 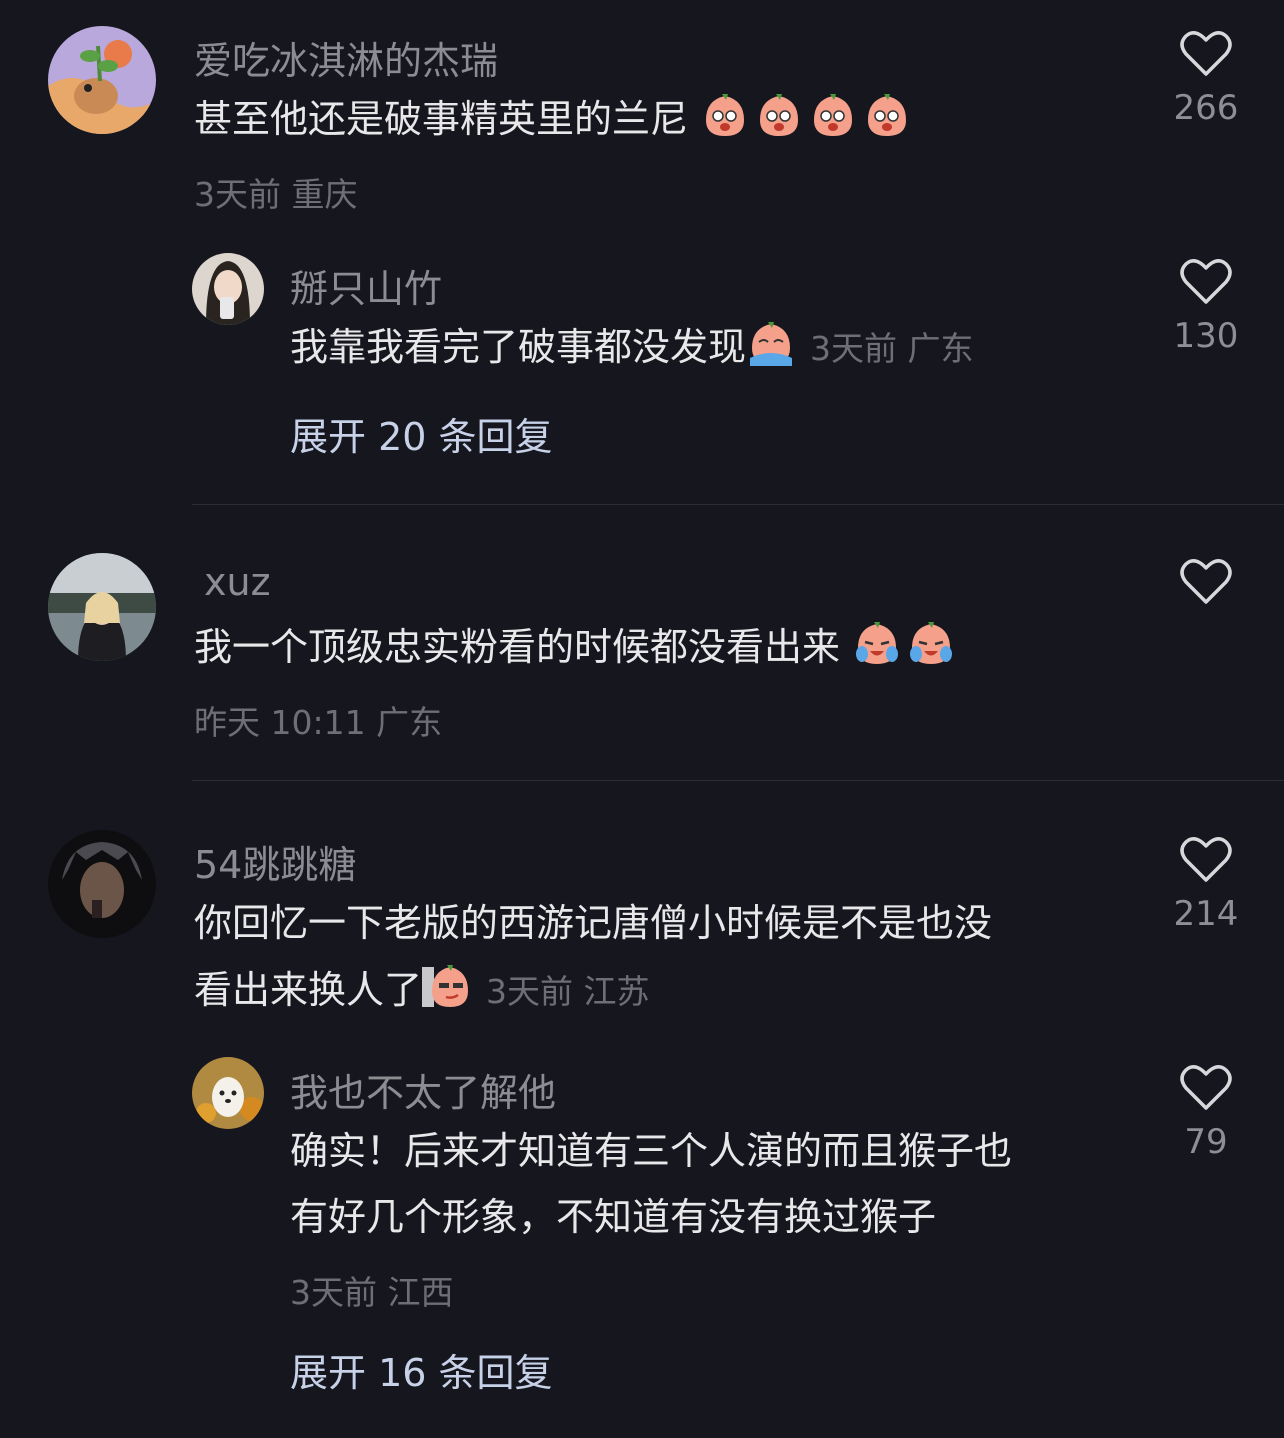 I want to click on comment-meta: 3天前 江苏, so click(x=568, y=991).